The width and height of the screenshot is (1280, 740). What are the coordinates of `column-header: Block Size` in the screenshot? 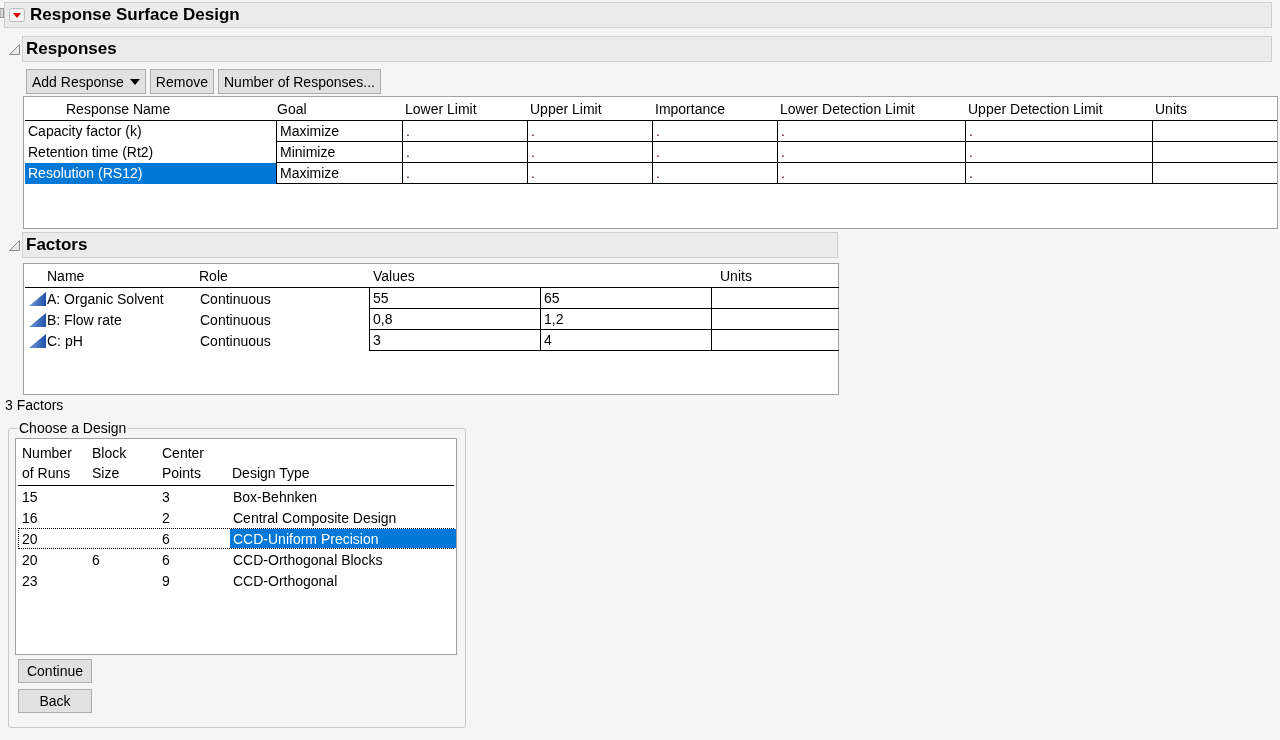 It's located at (109, 463).